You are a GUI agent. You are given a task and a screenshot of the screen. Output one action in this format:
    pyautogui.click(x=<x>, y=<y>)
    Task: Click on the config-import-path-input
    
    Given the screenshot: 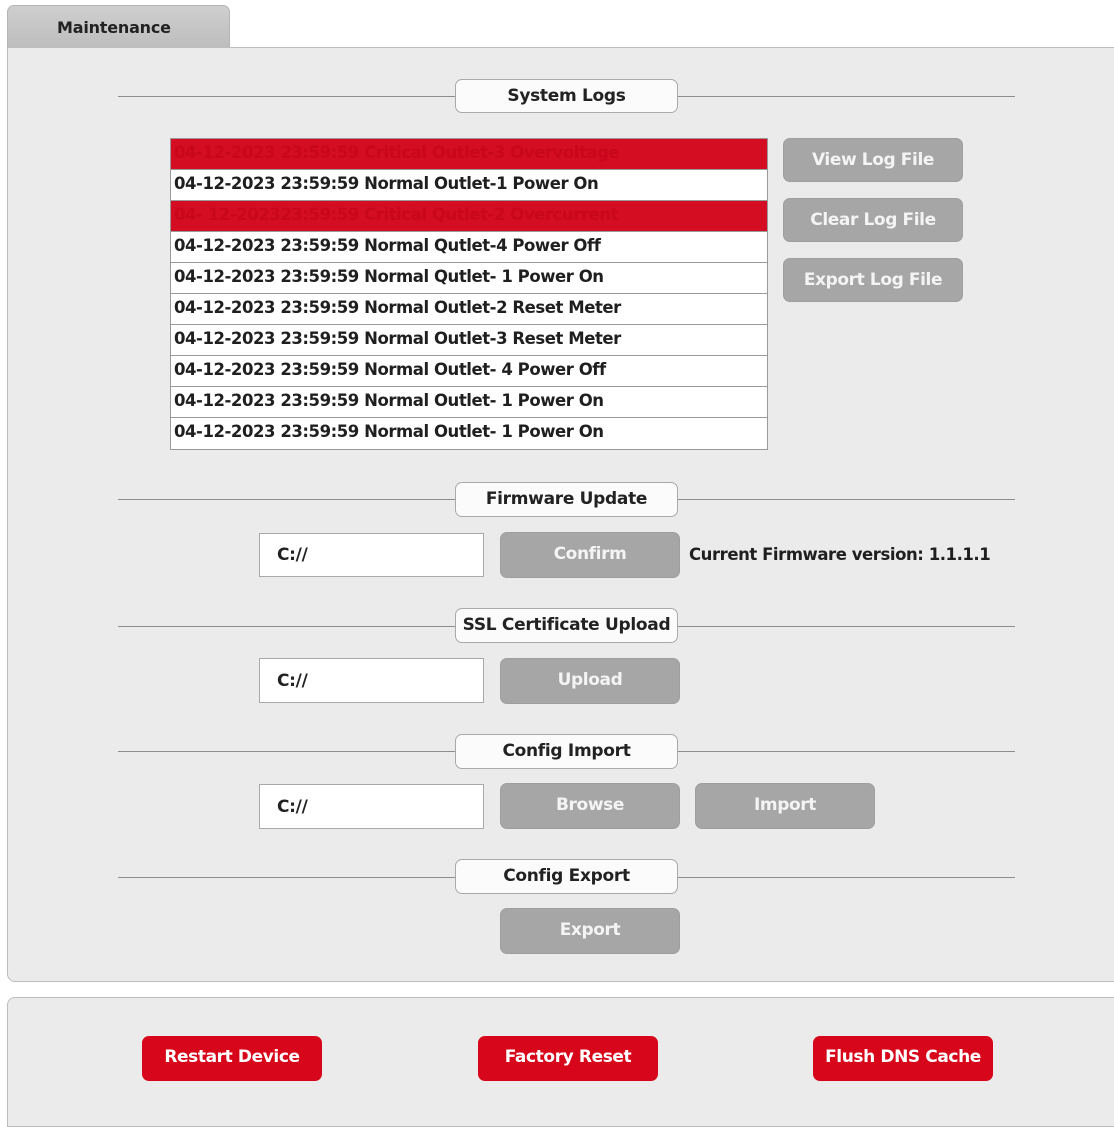 What is the action you would take?
    pyautogui.click(x=371, y=806)
    